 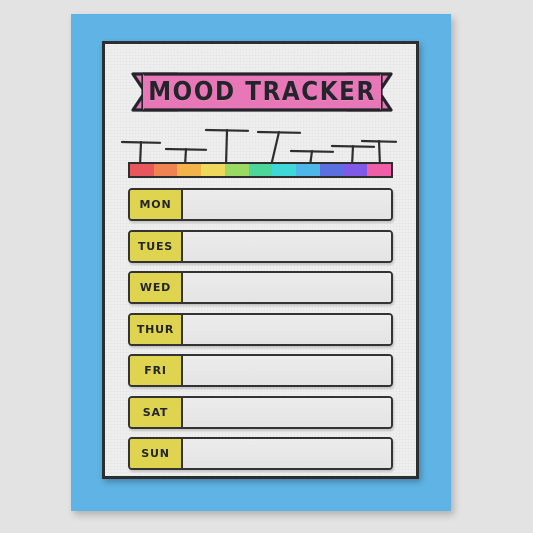 What do you see at coordinates (287, 412) in the screenshot?
I see `row-sat-entry-field` at bounding box center [287, 412].